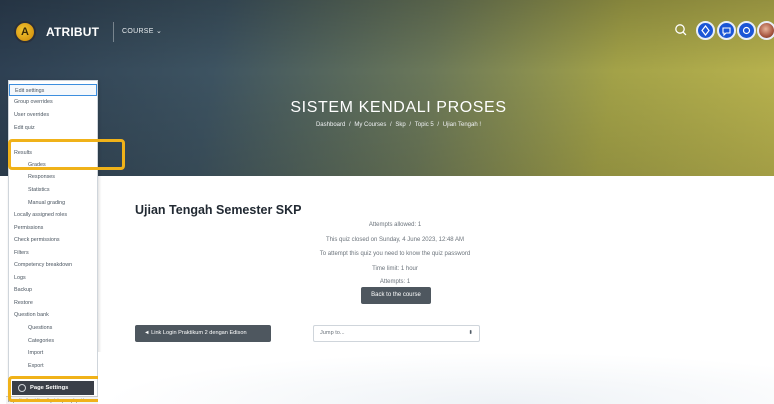 The image size is (774, 404). I want to click on sidebar-item-questions: Questions, so click(53, 328).